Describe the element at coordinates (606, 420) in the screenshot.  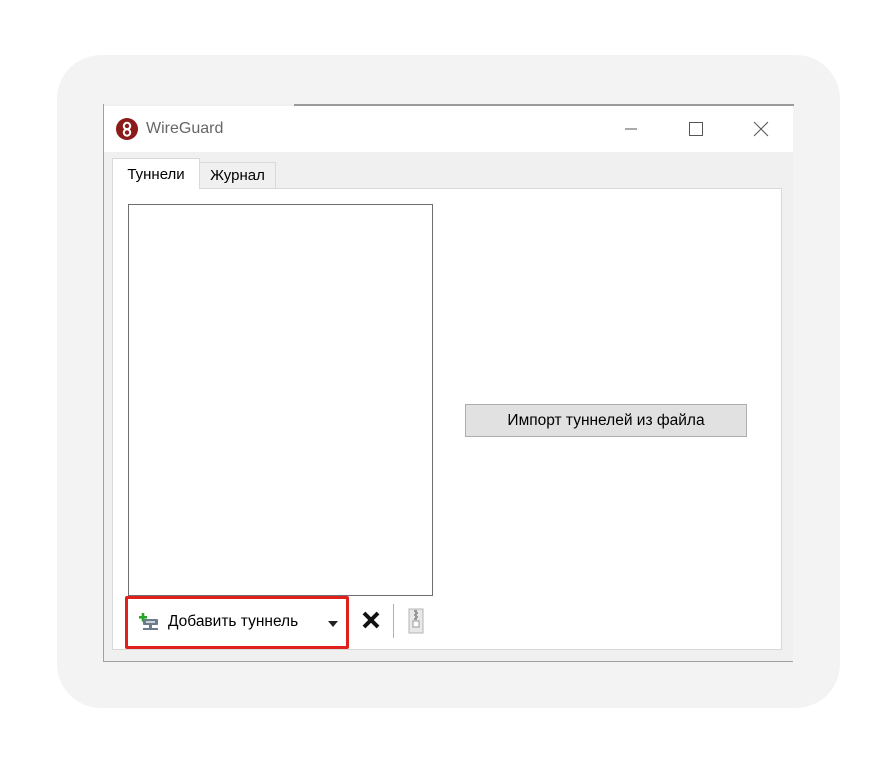
I see `import-tunnels-button: Импорт туннелей из файла` at that location.